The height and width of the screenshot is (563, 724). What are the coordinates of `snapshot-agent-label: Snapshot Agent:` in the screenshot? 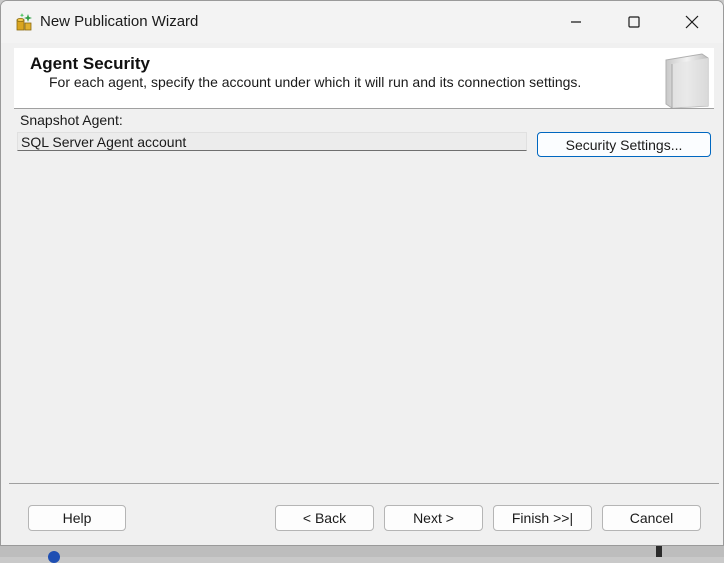 It's located at (71, 120).